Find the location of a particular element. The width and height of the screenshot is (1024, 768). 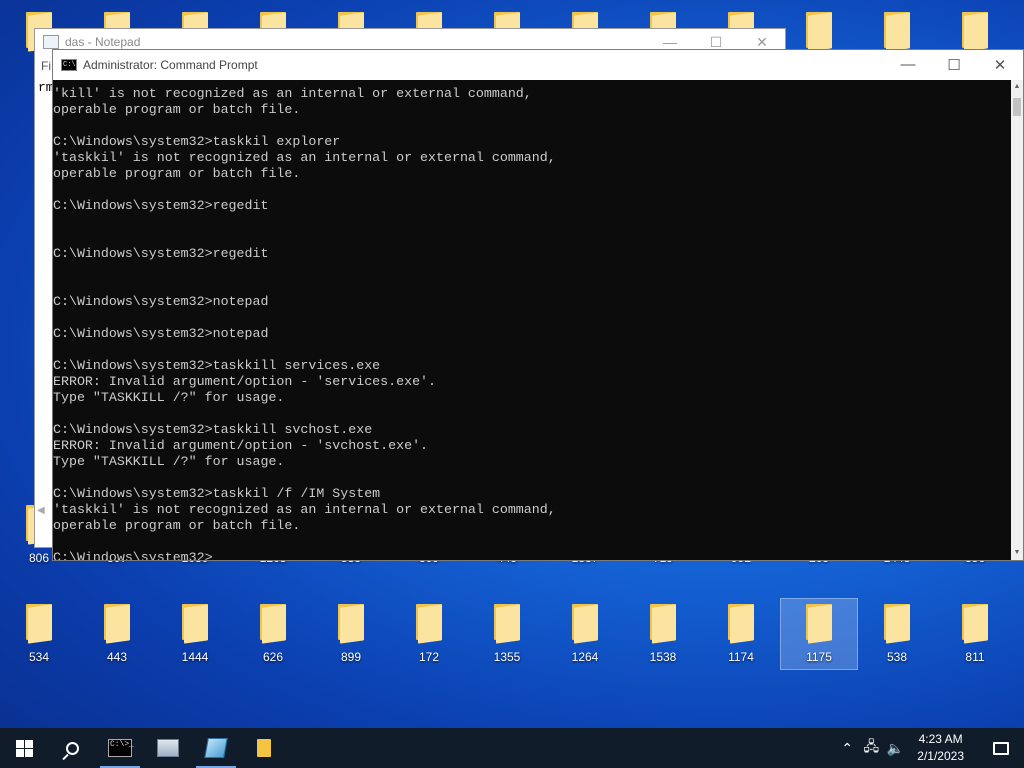

console-line: C:\Windows\system32>taskkil explorer is located at coordinates (197, 141).